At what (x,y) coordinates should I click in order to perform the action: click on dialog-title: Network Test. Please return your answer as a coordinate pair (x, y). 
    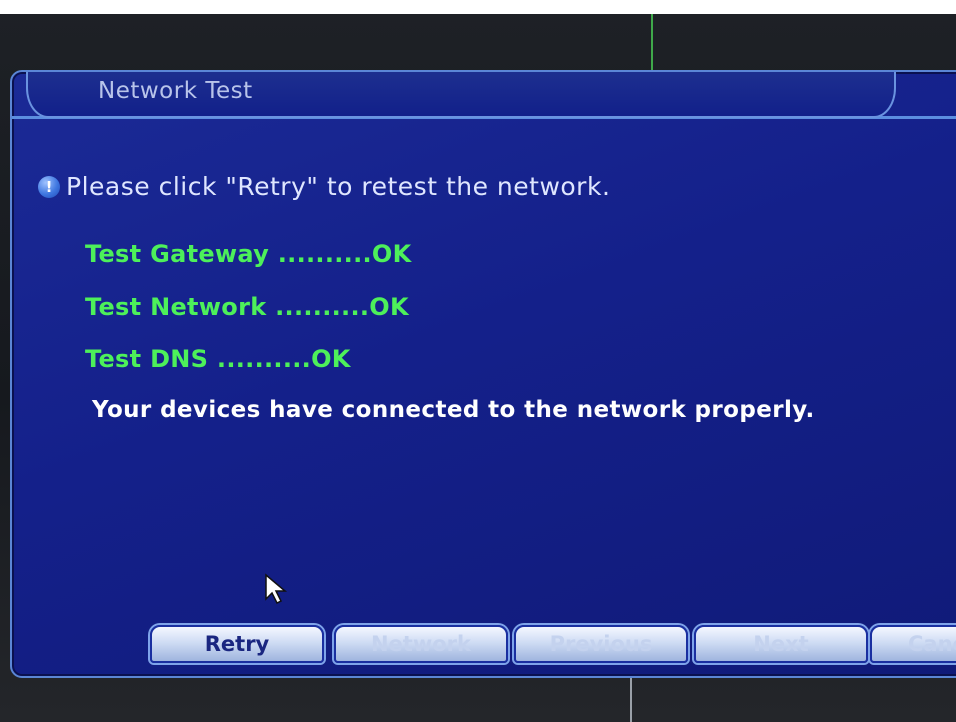
    Looking at the image, I should click on (175, 91).